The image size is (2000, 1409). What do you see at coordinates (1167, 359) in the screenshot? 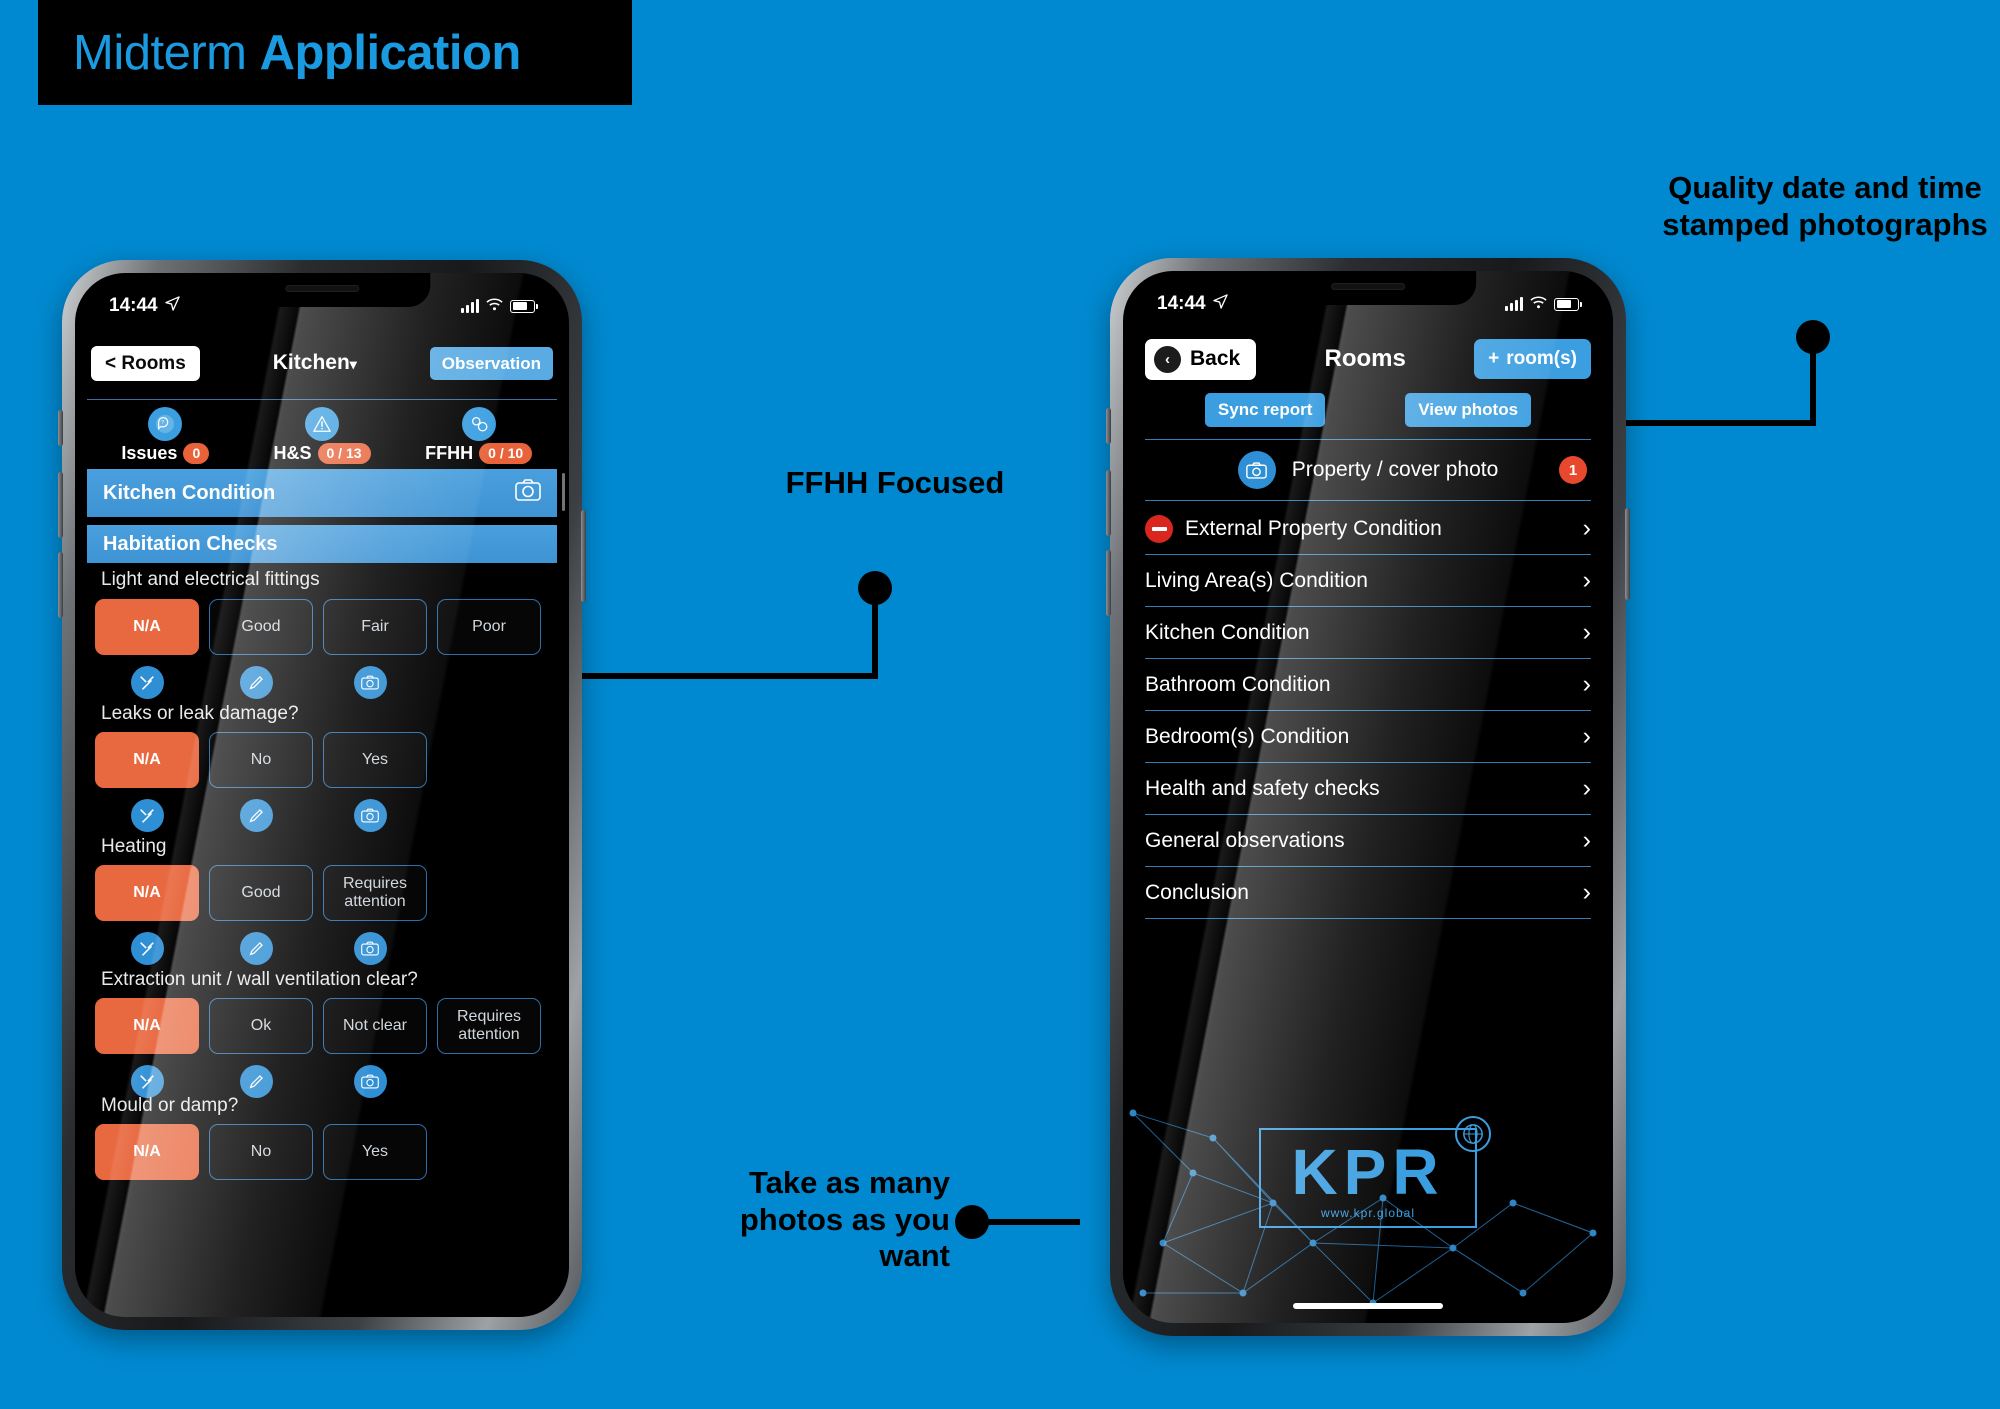
I see `chevron-left-icon: ‹` at bounding box center [1167, 359].